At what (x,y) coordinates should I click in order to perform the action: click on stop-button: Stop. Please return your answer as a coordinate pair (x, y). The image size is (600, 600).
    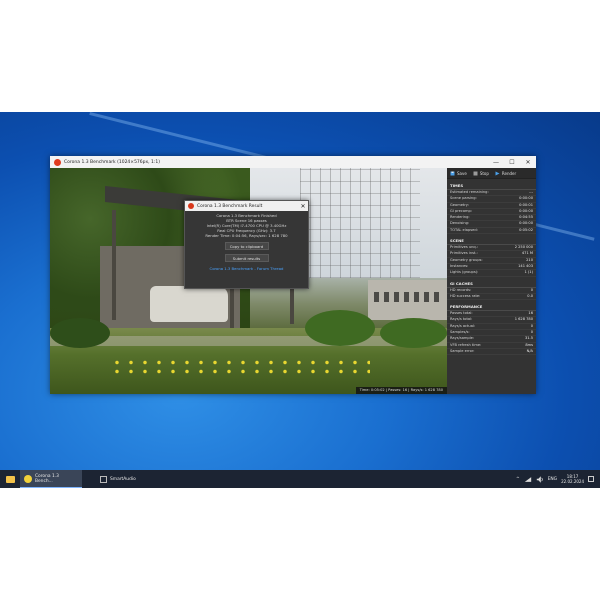
    Looking at the image, I should click on (481, 173).